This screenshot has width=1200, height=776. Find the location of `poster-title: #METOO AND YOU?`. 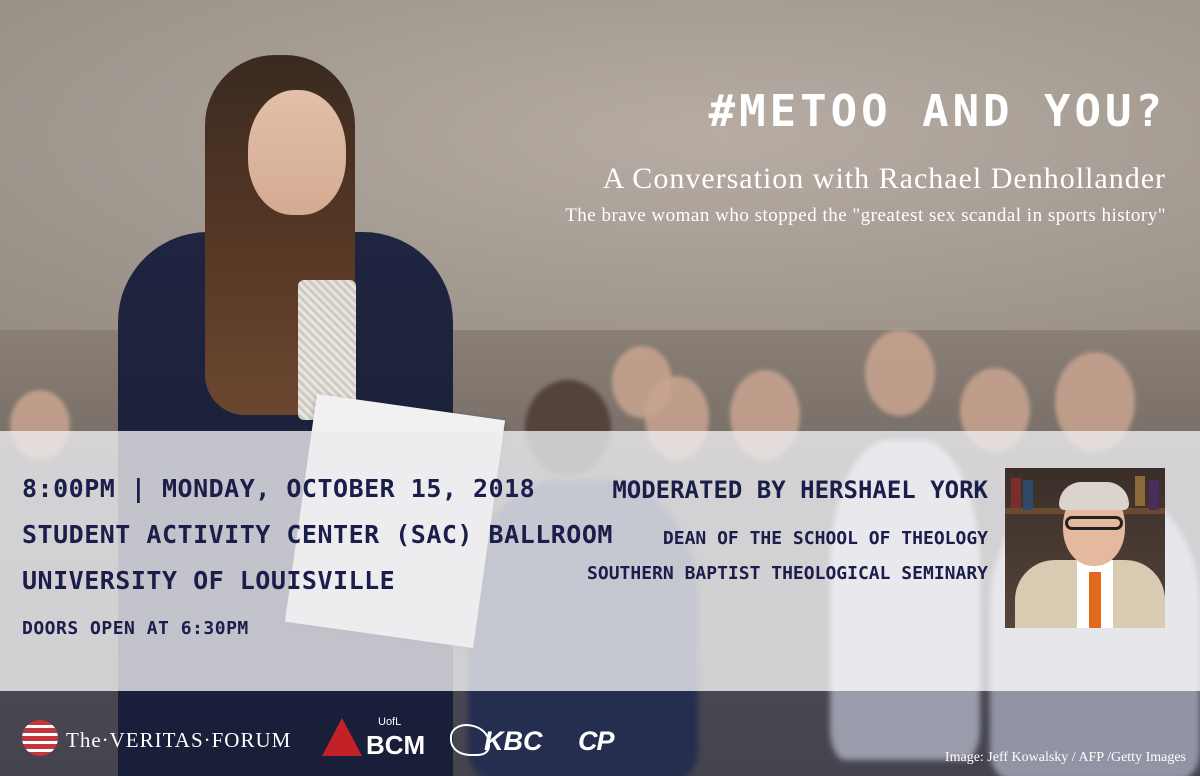

poster-title: #METOO AND YOU? is located at coordinates (937, 111).